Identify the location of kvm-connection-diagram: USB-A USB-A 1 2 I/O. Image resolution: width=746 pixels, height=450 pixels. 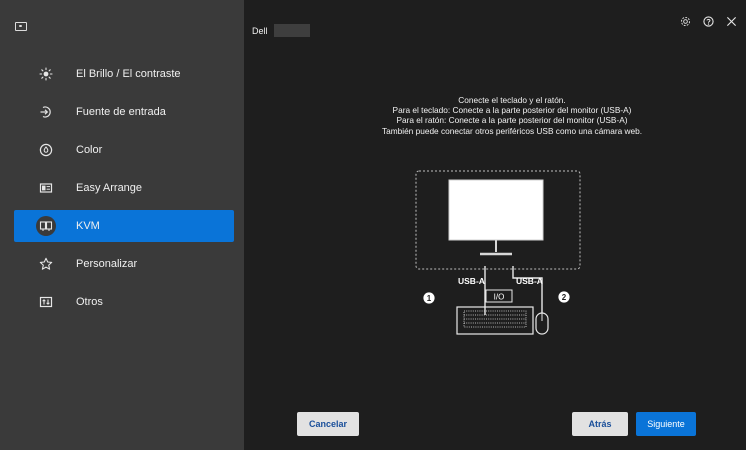
(498, 252).